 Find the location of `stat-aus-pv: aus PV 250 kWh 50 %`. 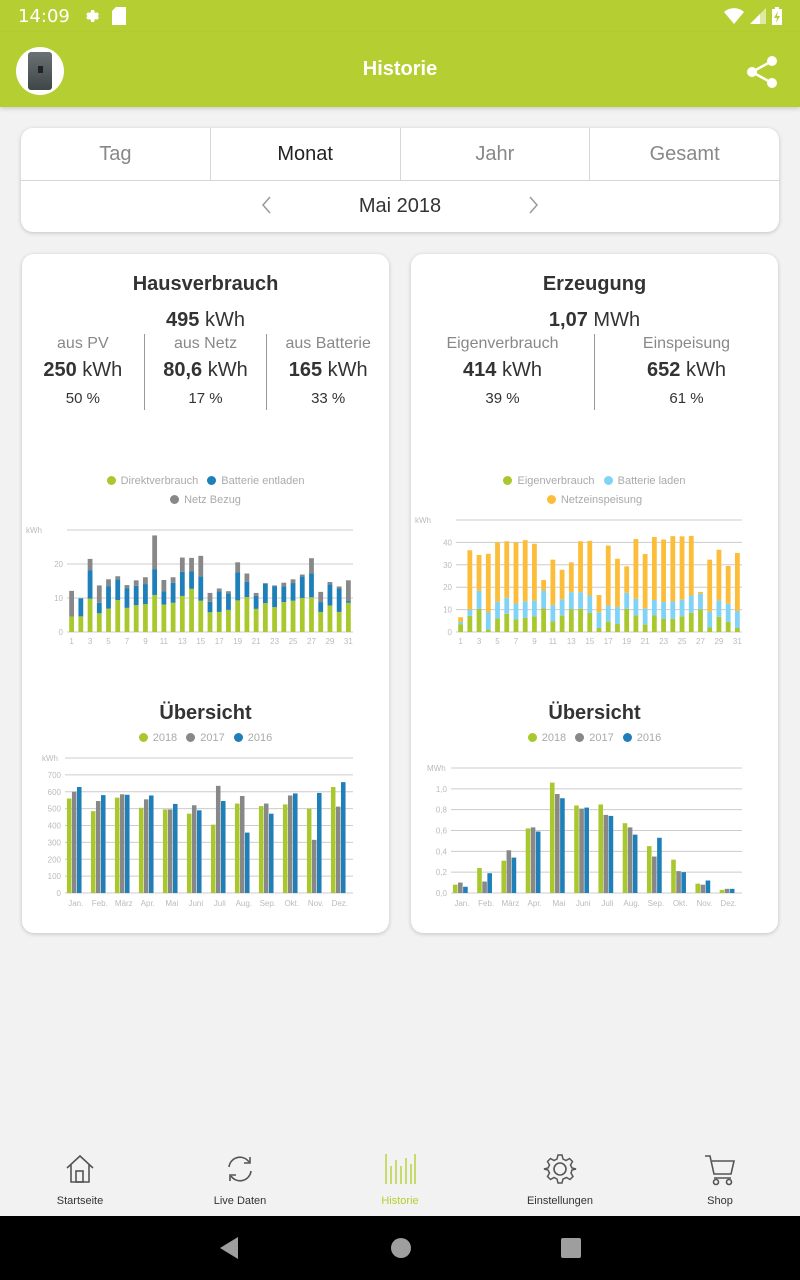

stat-aus-pv: aus PV 250 kWh 50 % is located at coordinates (83, 372).